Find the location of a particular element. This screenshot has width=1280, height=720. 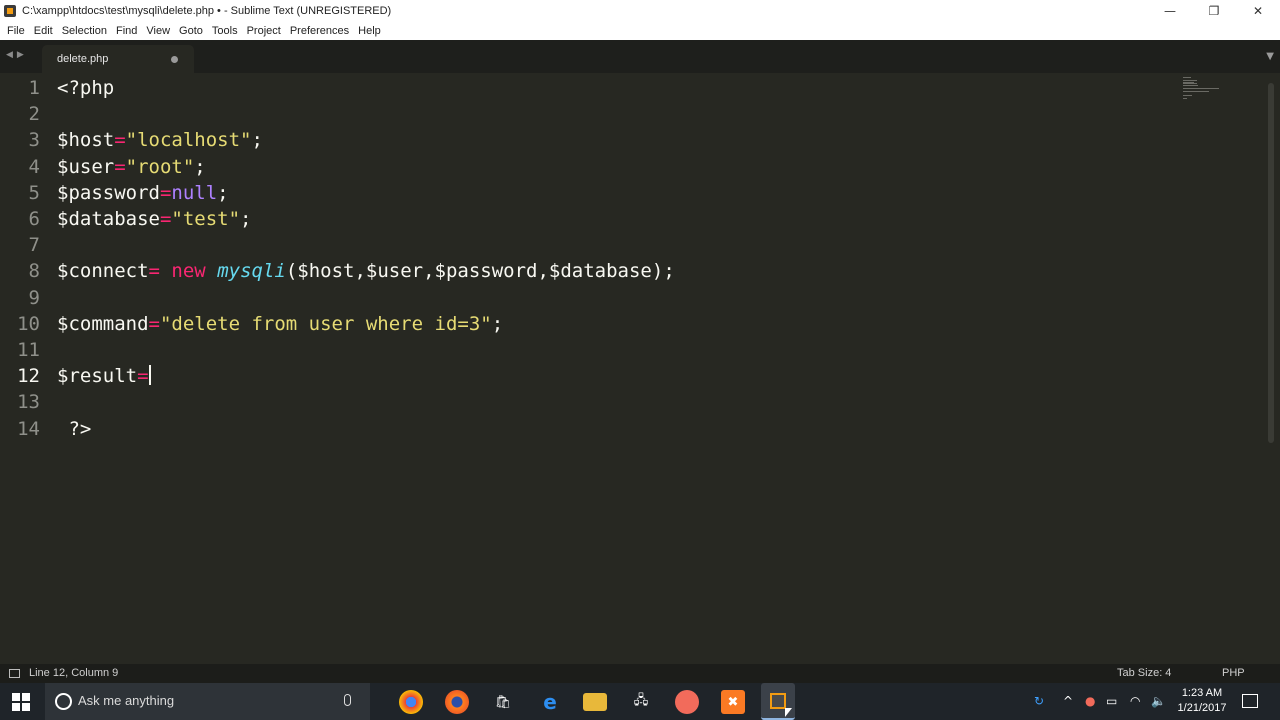

code-token: $user is located at coordinates (86, 166).